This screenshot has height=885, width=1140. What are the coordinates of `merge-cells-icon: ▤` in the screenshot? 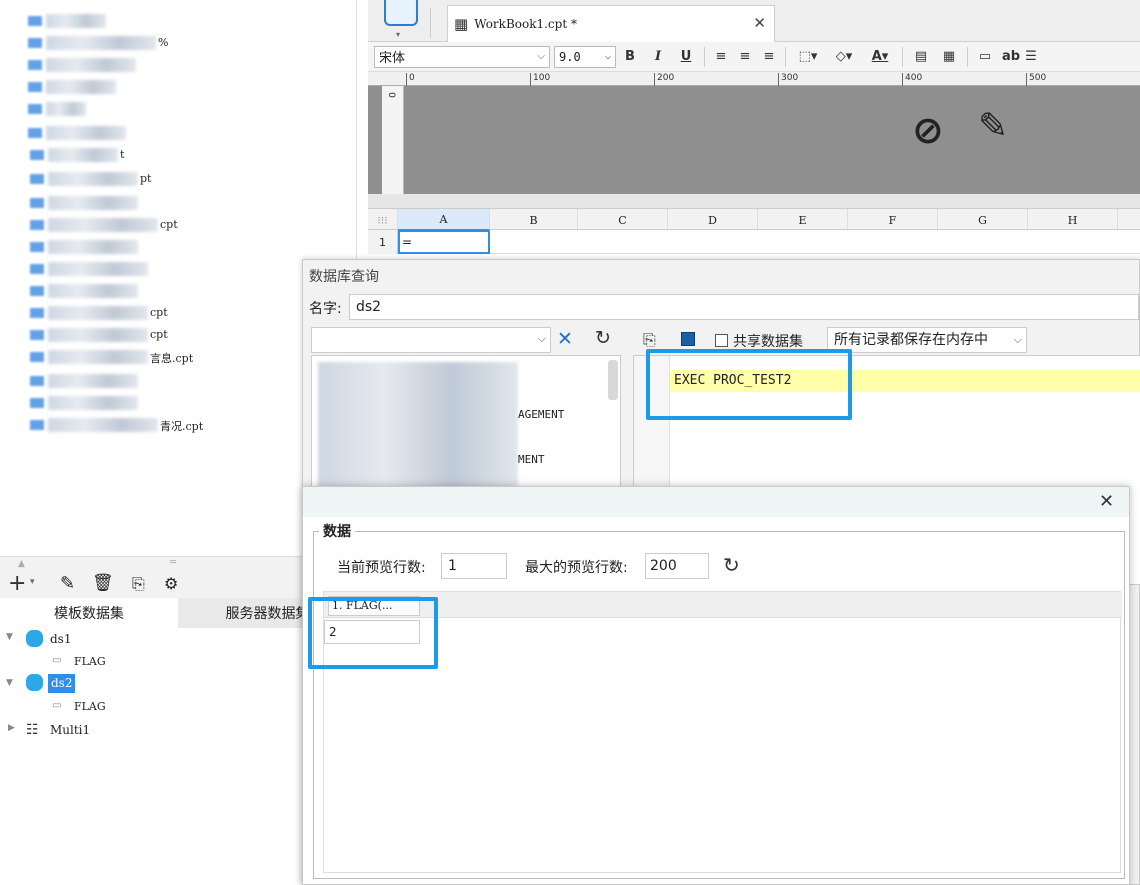 It's located at (921, 57).